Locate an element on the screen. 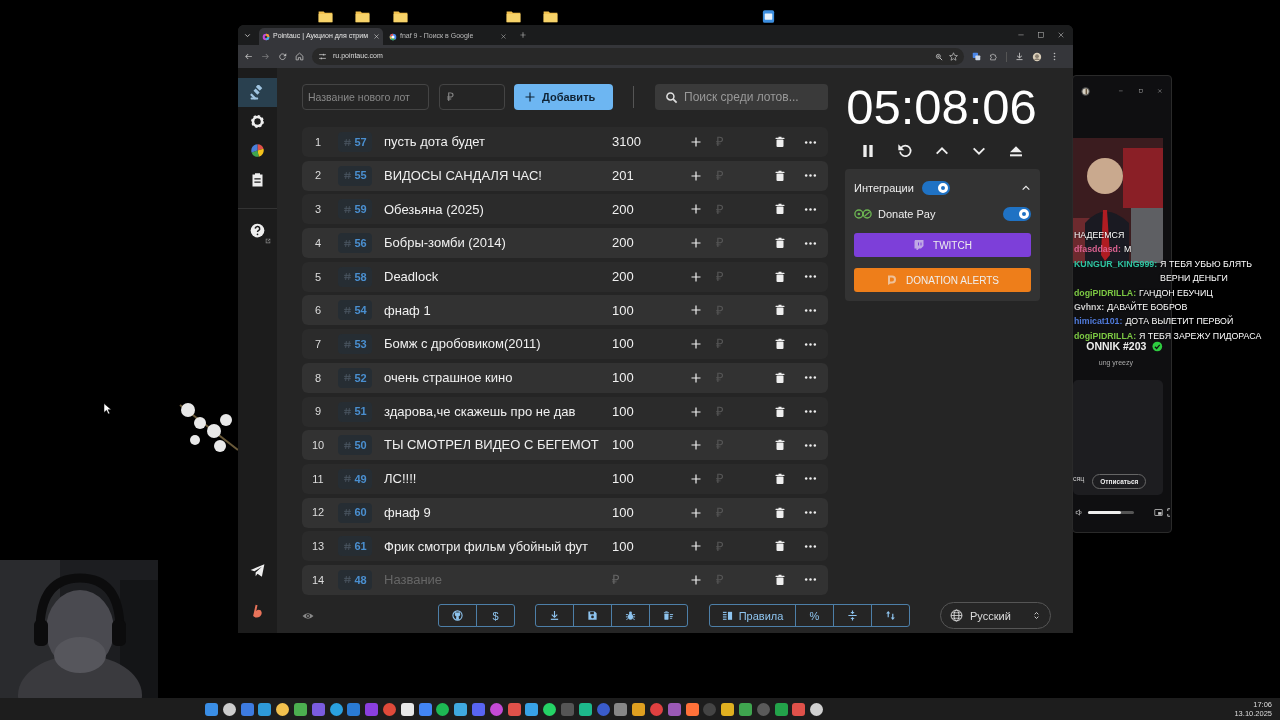  sort-button is located at coordinates (890, 616).